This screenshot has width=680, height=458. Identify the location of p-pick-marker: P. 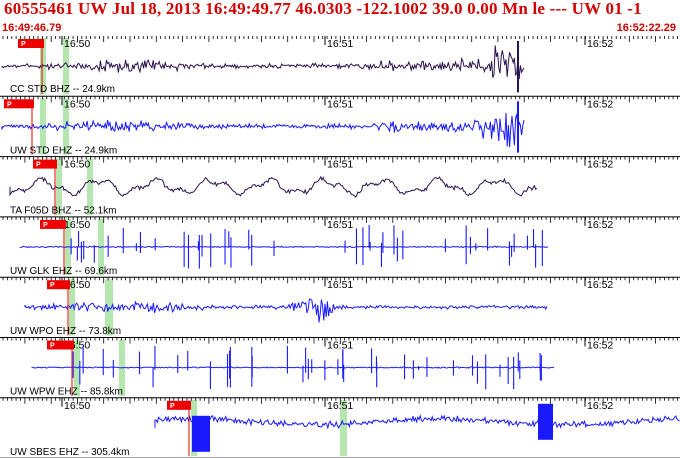
(179, 428).